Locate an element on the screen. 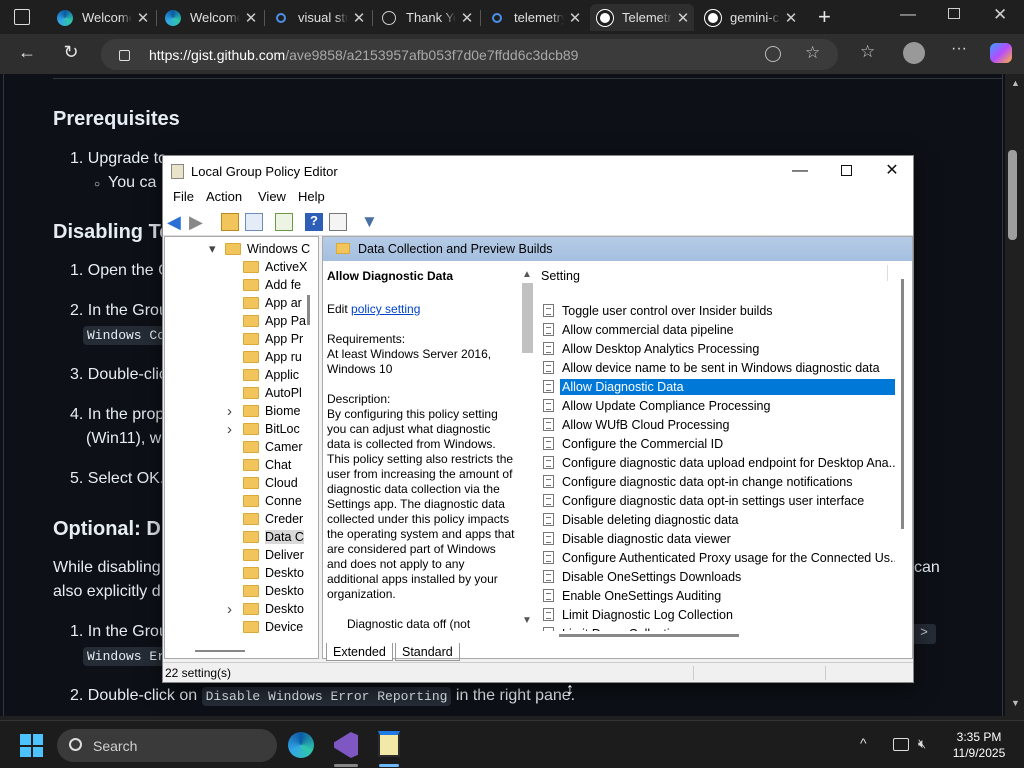 Image resolution: width=1024 pixels, height=768 pixels. favorite-star-icon: ☆ is located at coordinates (812, 53).